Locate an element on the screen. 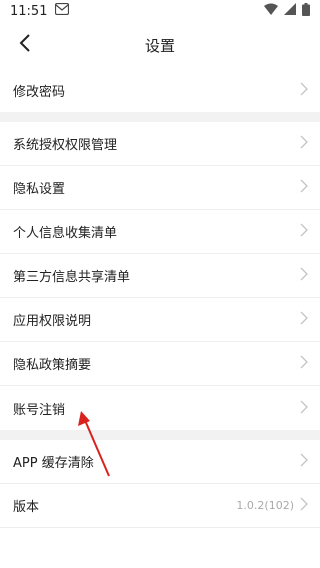 Image resolution: width=320 pixels, height=568 pixels. settings-item-label: 系统授权权限管理 is located at coordinates (65, 145).